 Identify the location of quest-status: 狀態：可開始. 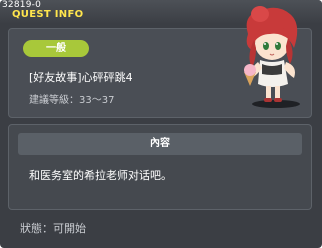
(53, 228).